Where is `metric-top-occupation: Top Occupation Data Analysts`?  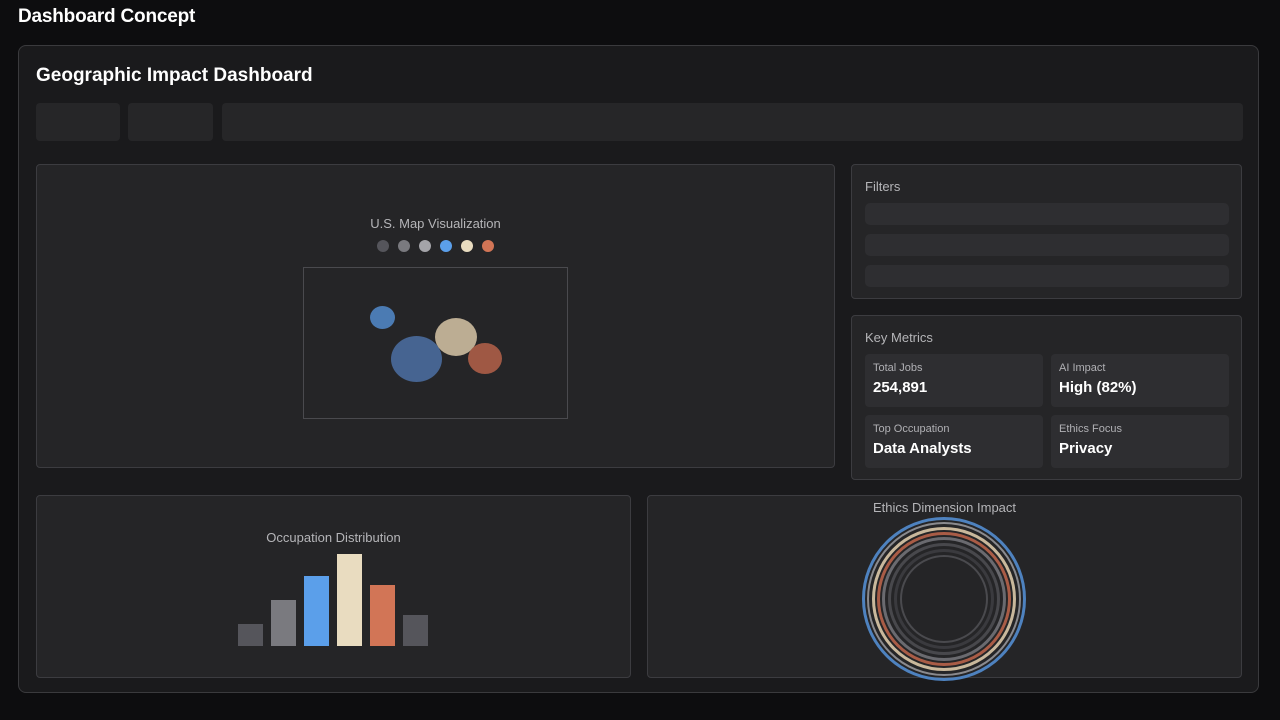 metric-top-occupation: Top Occupation Data Analysts is located at coordinates (954, 441).